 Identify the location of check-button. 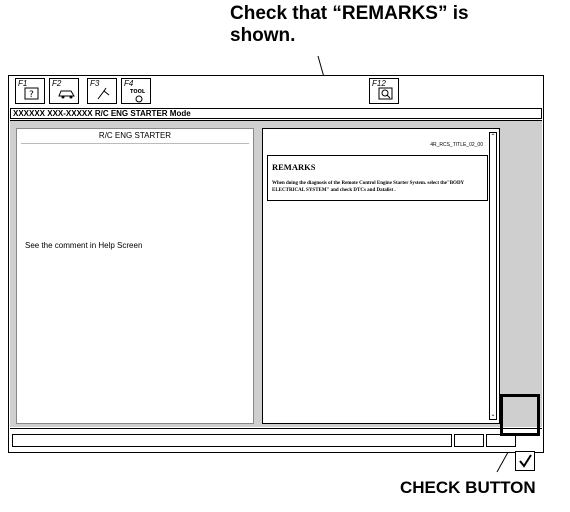
(525, 461).